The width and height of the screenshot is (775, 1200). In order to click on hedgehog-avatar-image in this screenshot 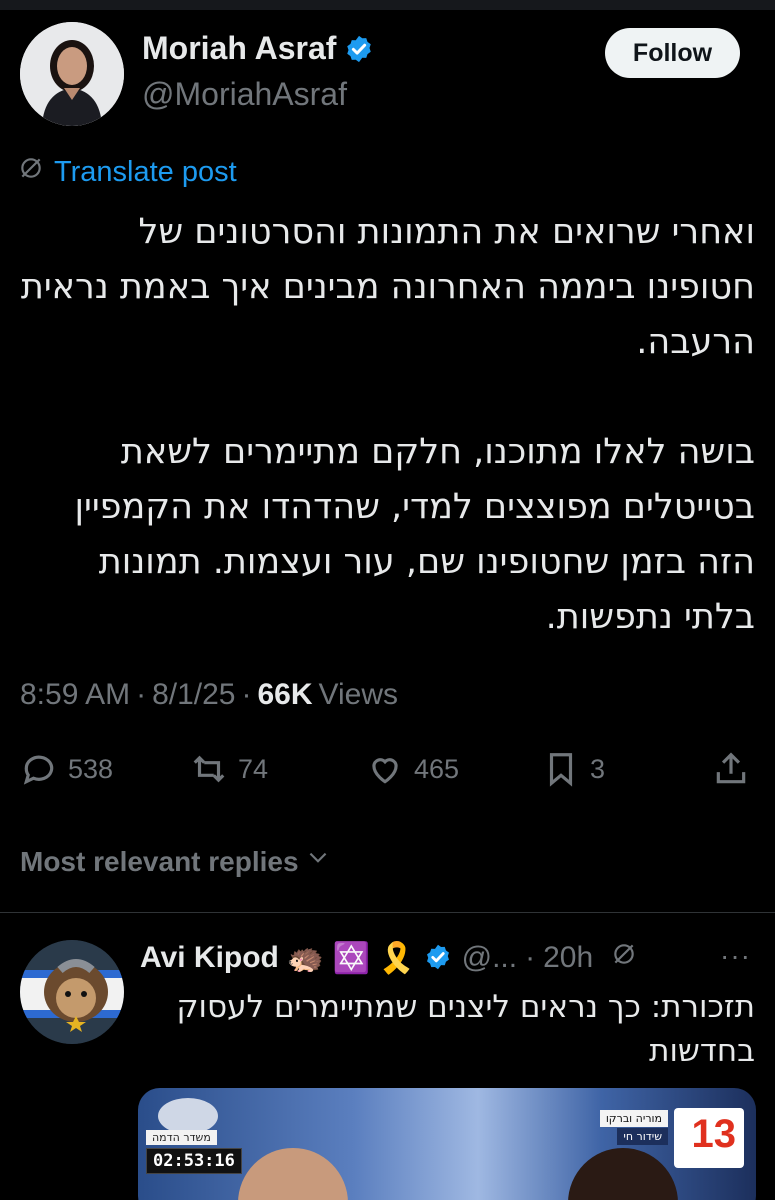, I will do `click(72, 992)`.